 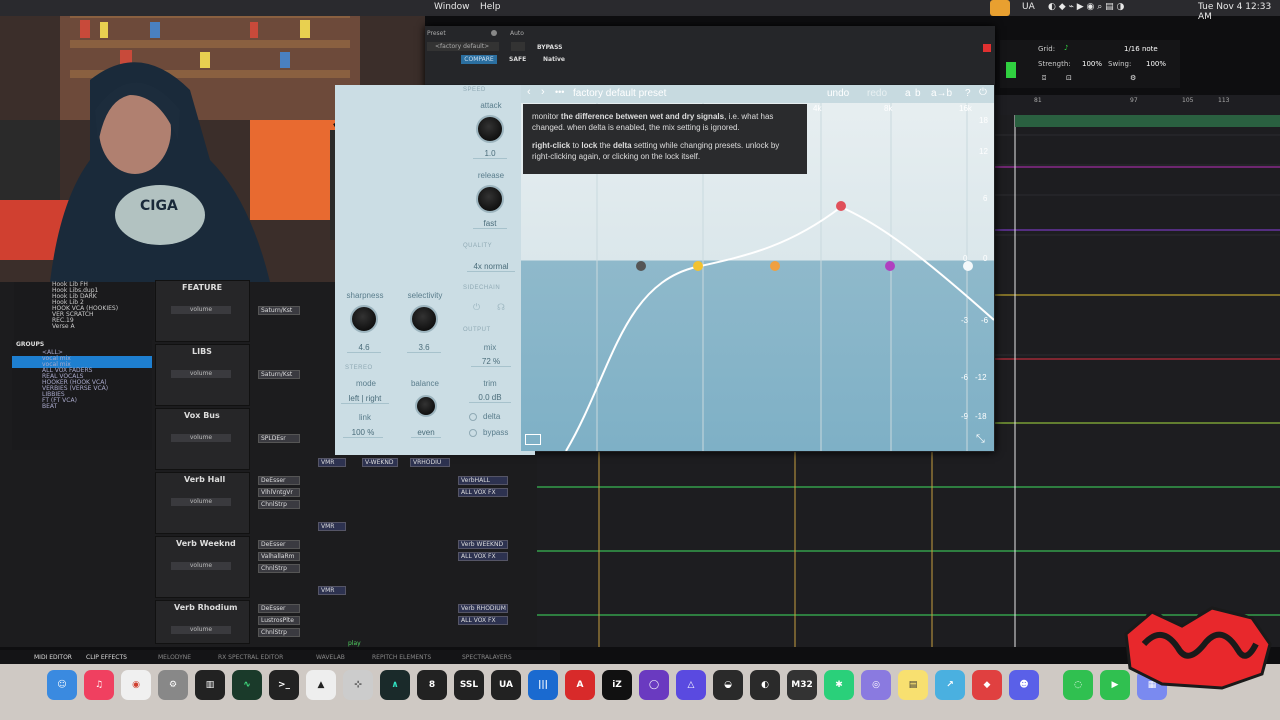 What do you see at coordinates (490, 129) in the screenshot?
I see `attack-knob` at bounding box center [490, 129].